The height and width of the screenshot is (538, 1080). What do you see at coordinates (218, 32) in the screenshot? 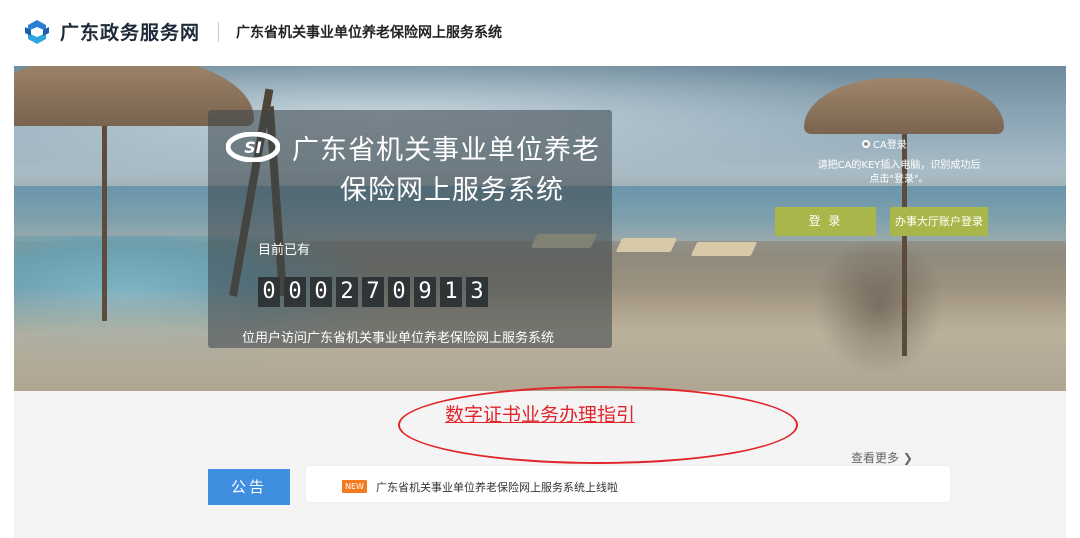
I see `header-divider` at bounding box center [218, 32].